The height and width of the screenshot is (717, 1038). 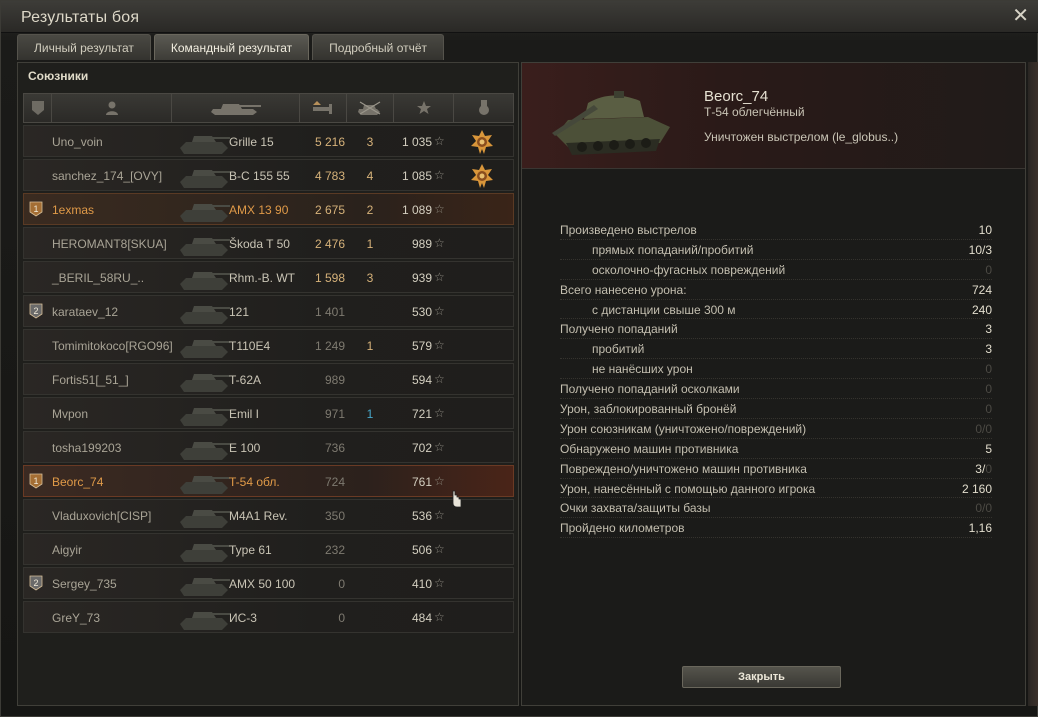 I want to click on player-name: Sergey_735, so click(x=84, y=584).